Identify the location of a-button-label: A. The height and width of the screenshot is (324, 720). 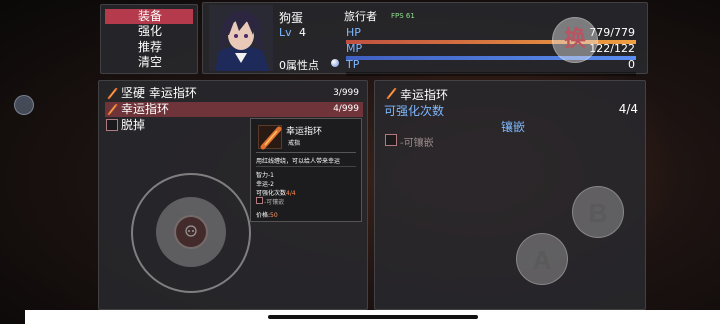
(542, 260).